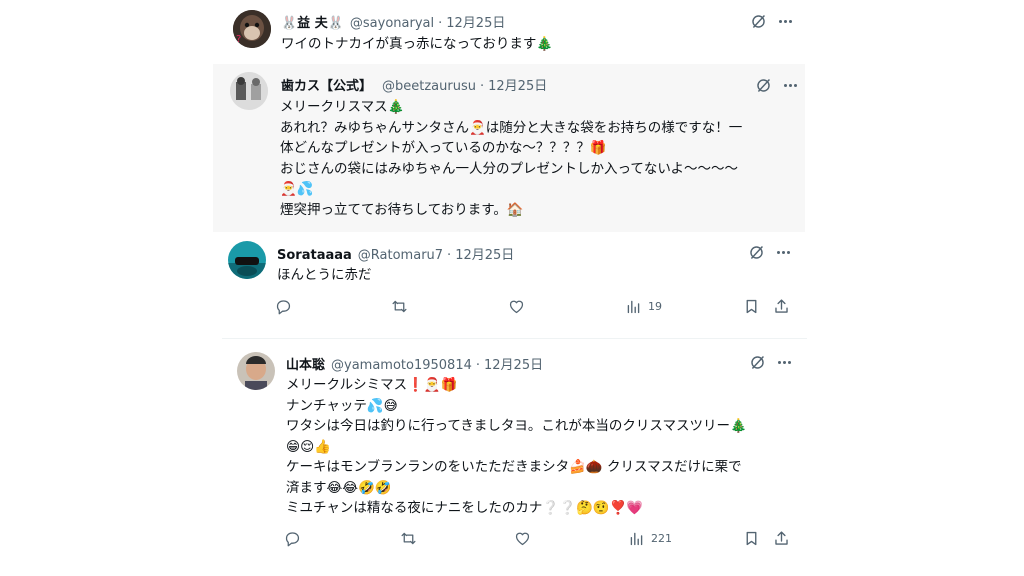 The width and height of the screenshot is (1024, 576). I want to click on display-name: 山本聡, so click(305, 363).